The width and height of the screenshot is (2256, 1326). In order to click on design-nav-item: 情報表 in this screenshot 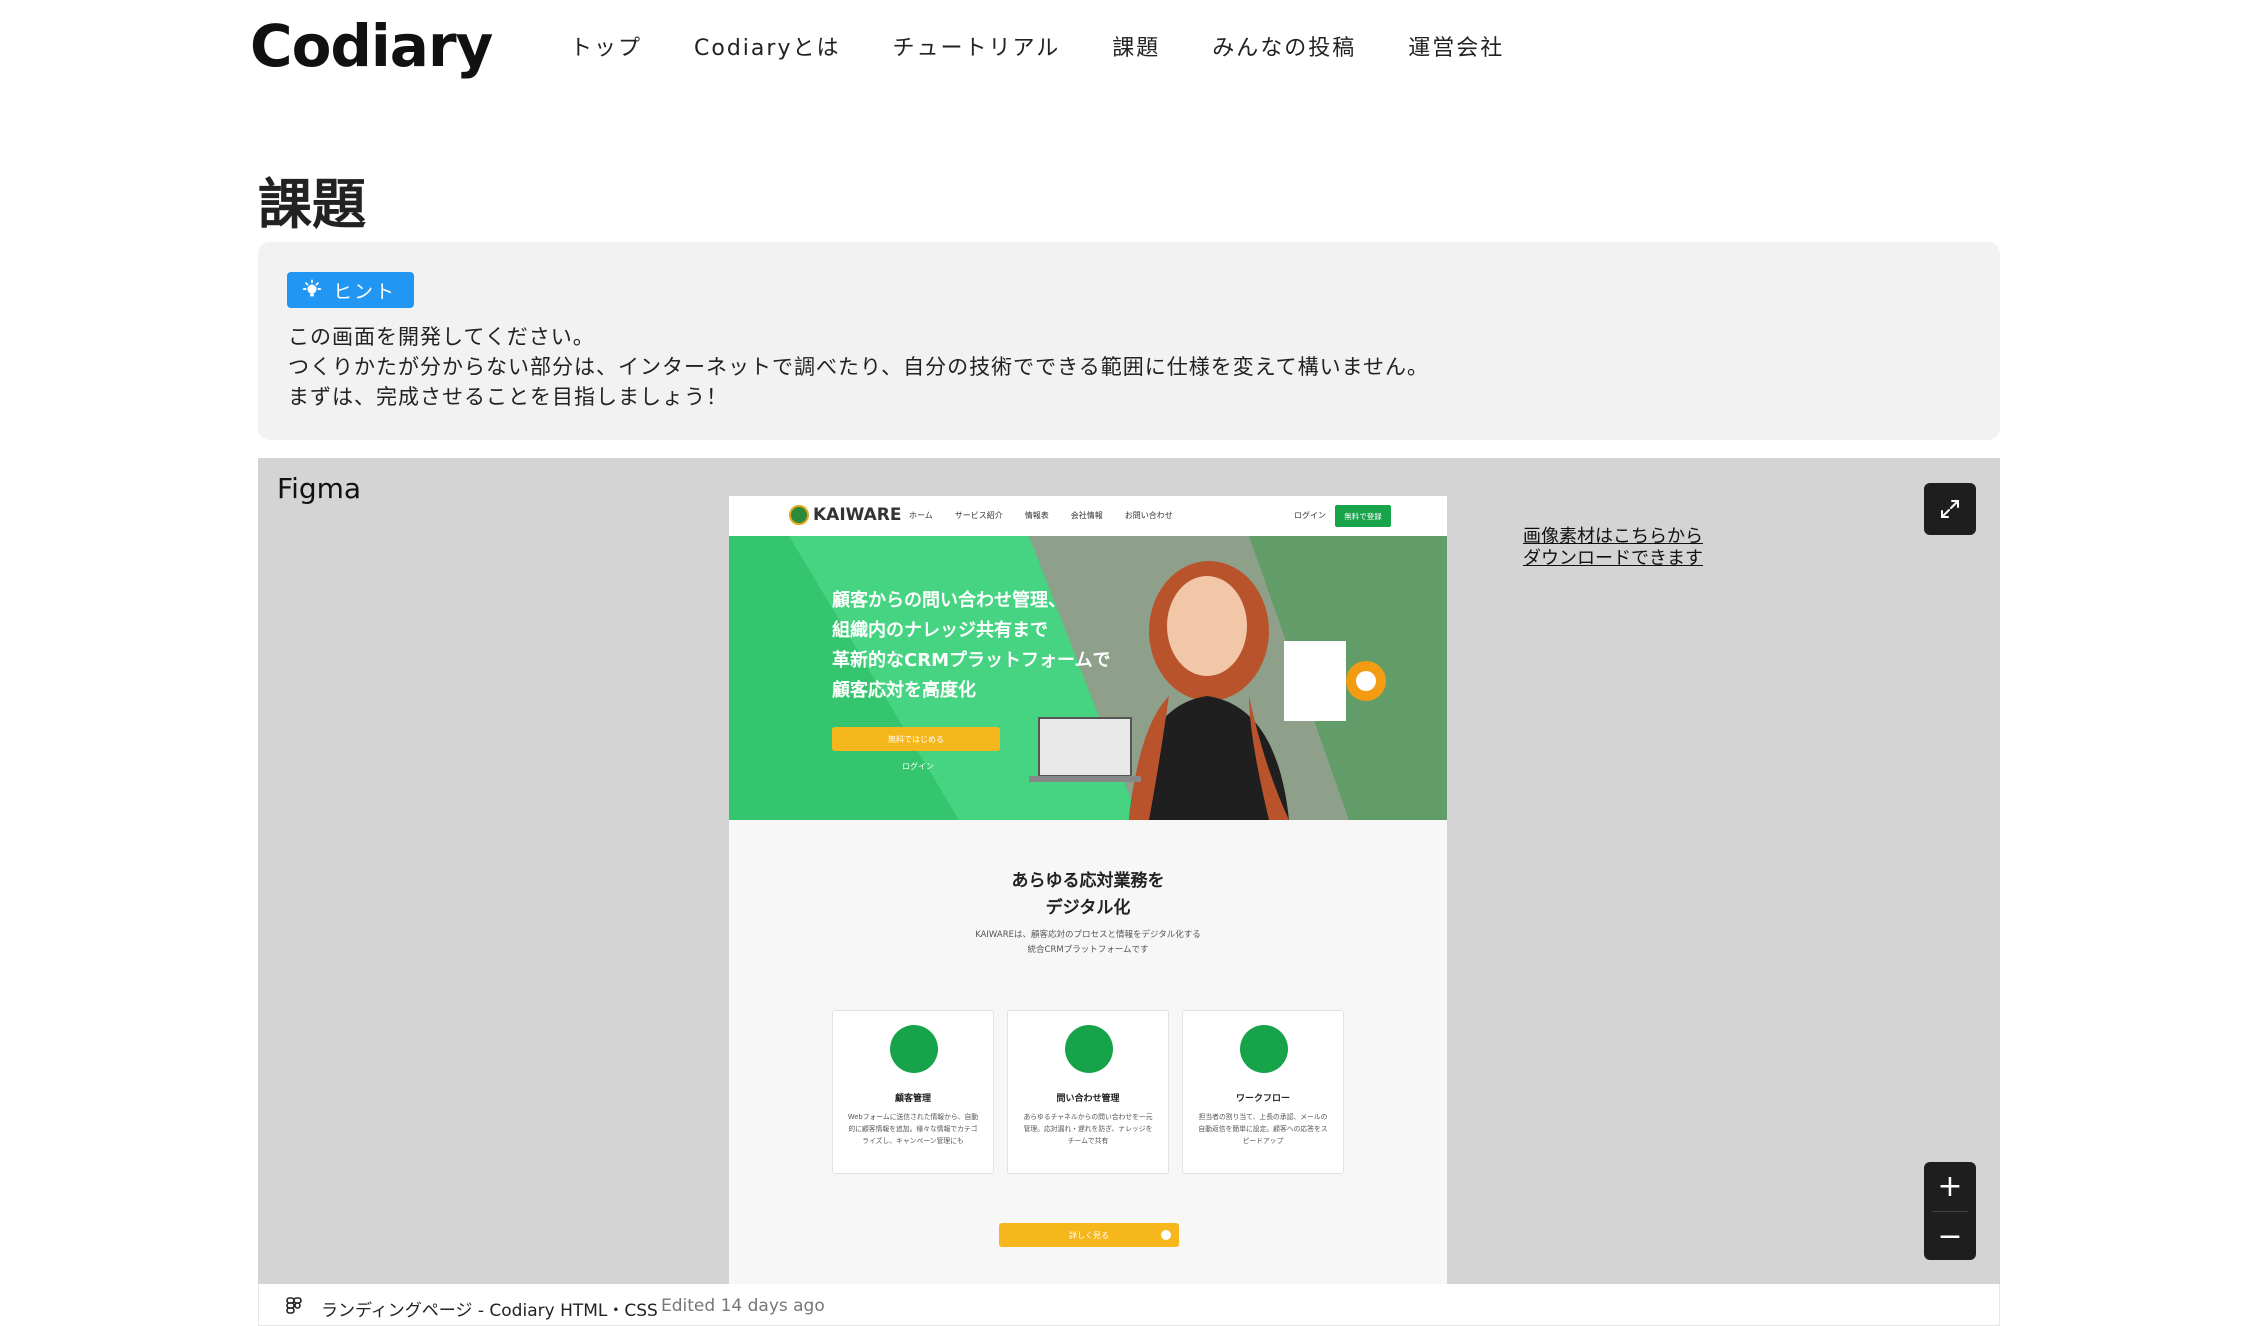, I will do `click(1036, 515)`.